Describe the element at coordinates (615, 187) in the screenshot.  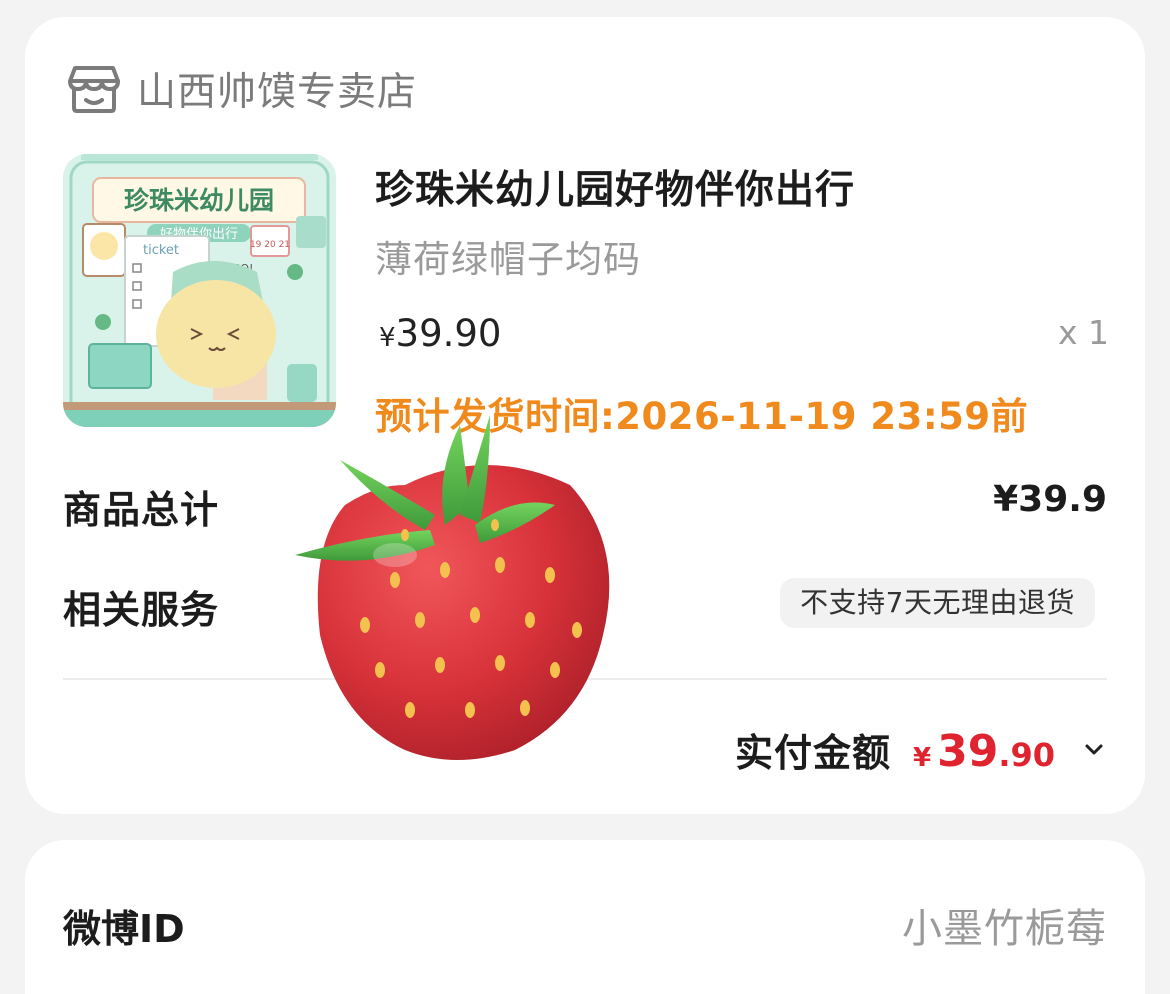
I see `product-title: 珍珠米幼儿园好物伴你出行` at that location.